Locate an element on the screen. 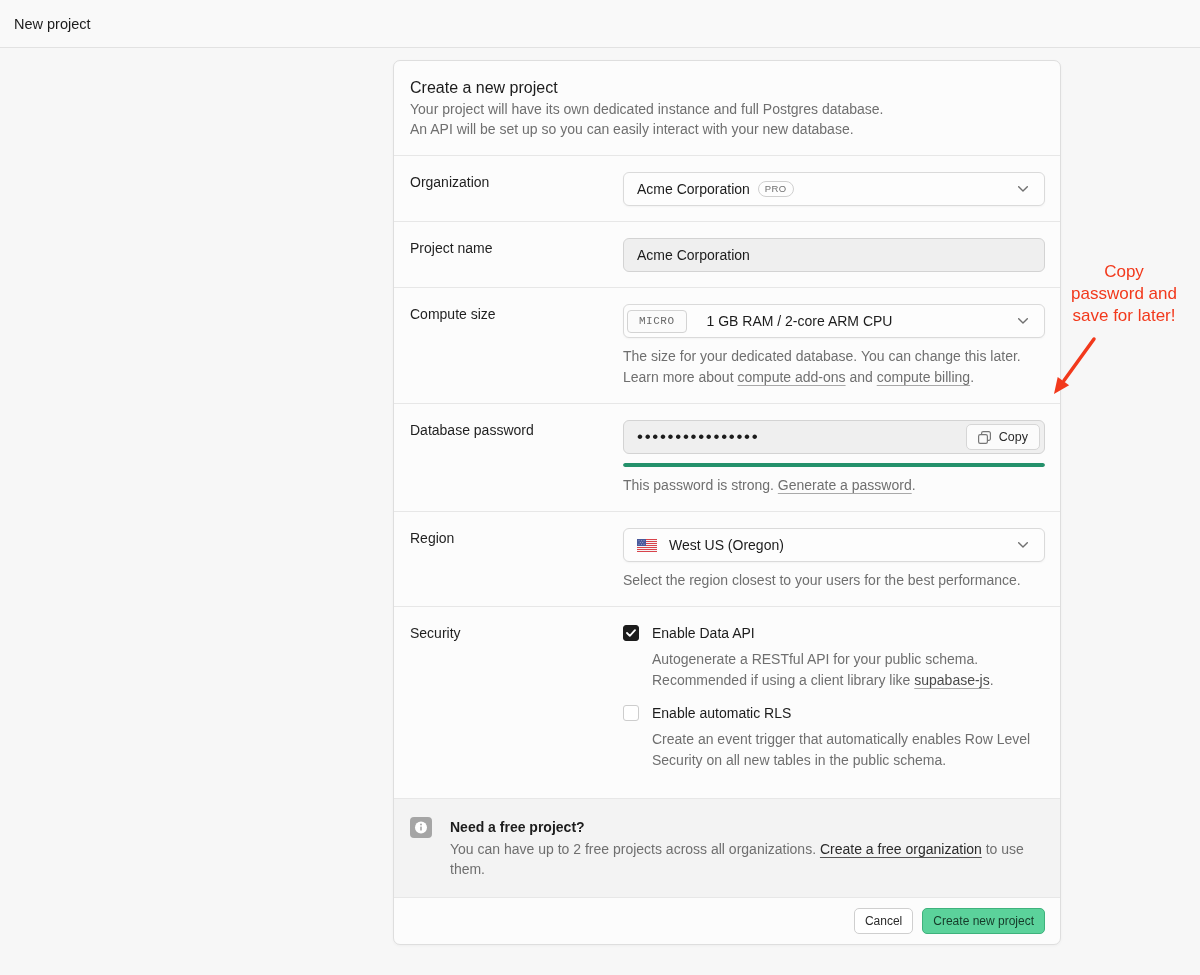  inline-link: compute billing is located at coordinates (923, 377).